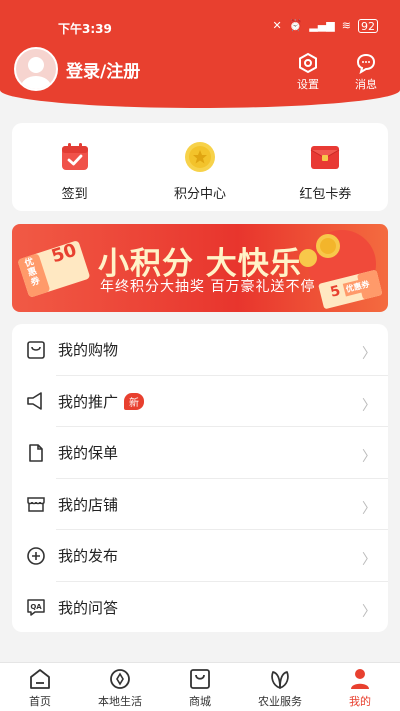  I want to click on login-register-link: 登录/注册, so click(103, 69).